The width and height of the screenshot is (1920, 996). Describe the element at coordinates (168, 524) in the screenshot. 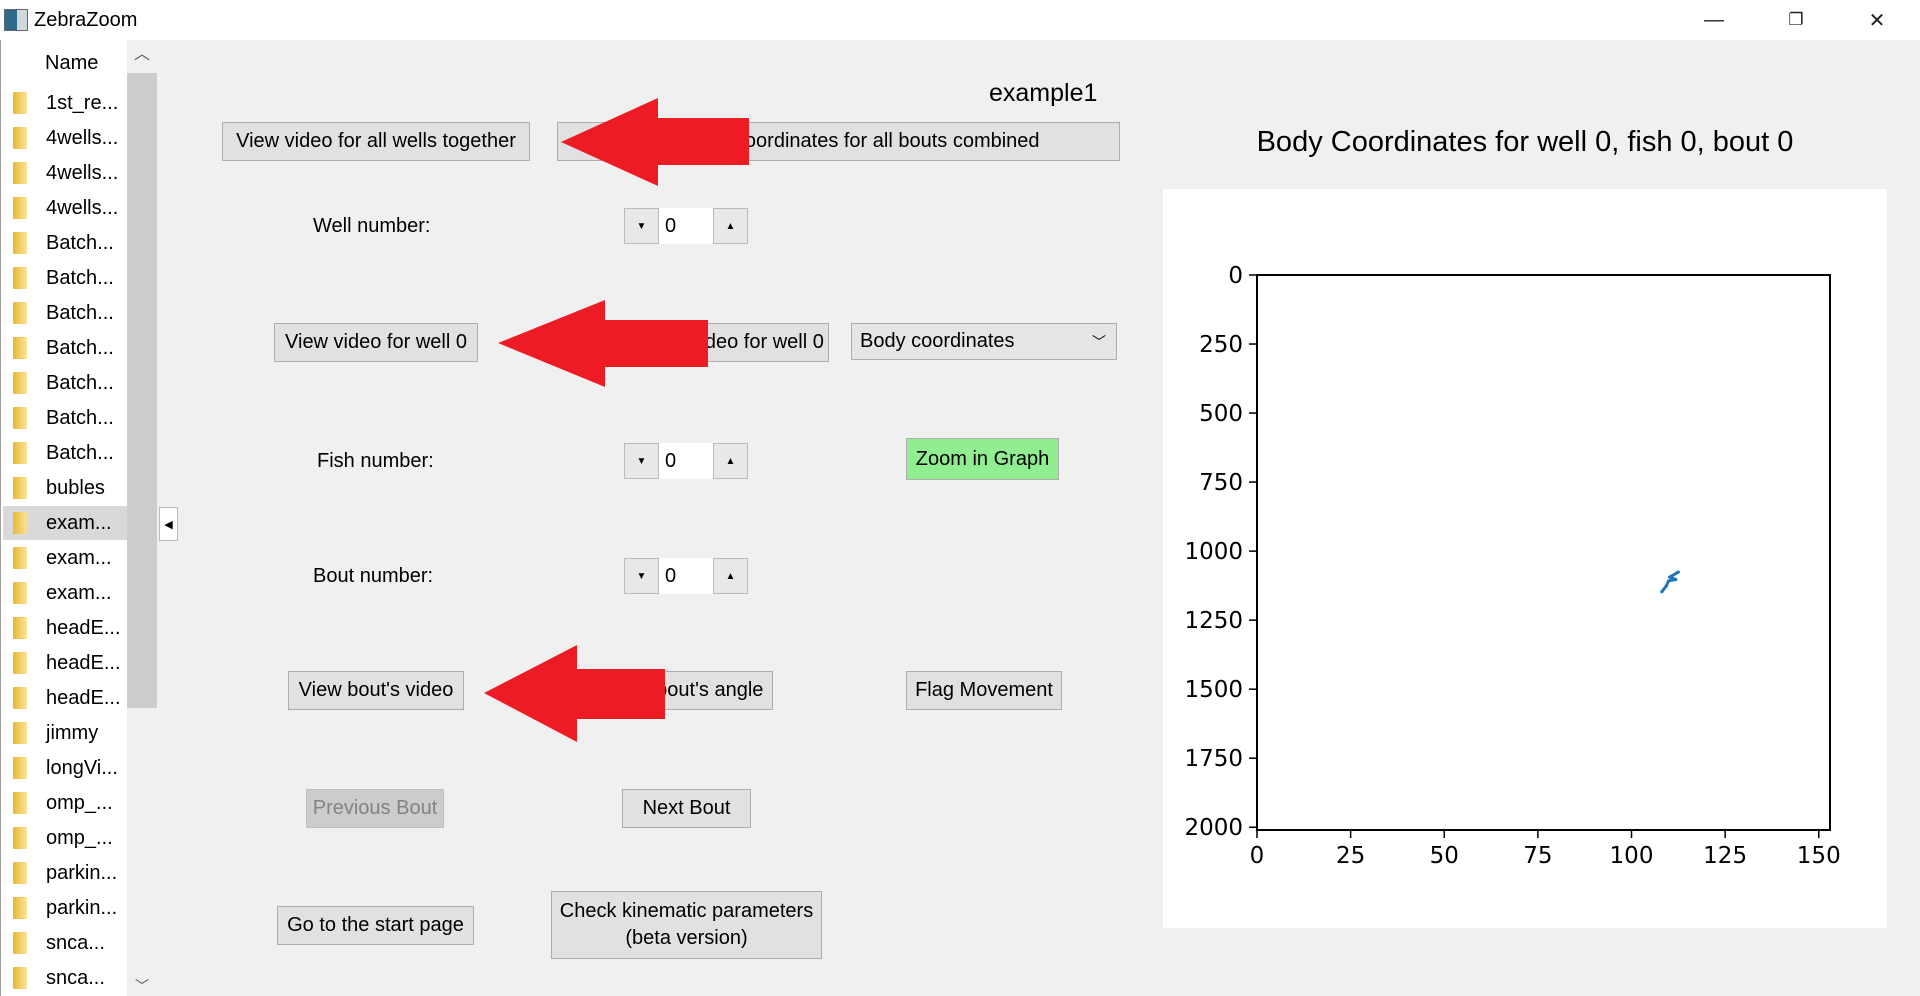

I see `collapse-sidebar-button: ◀` at that location.